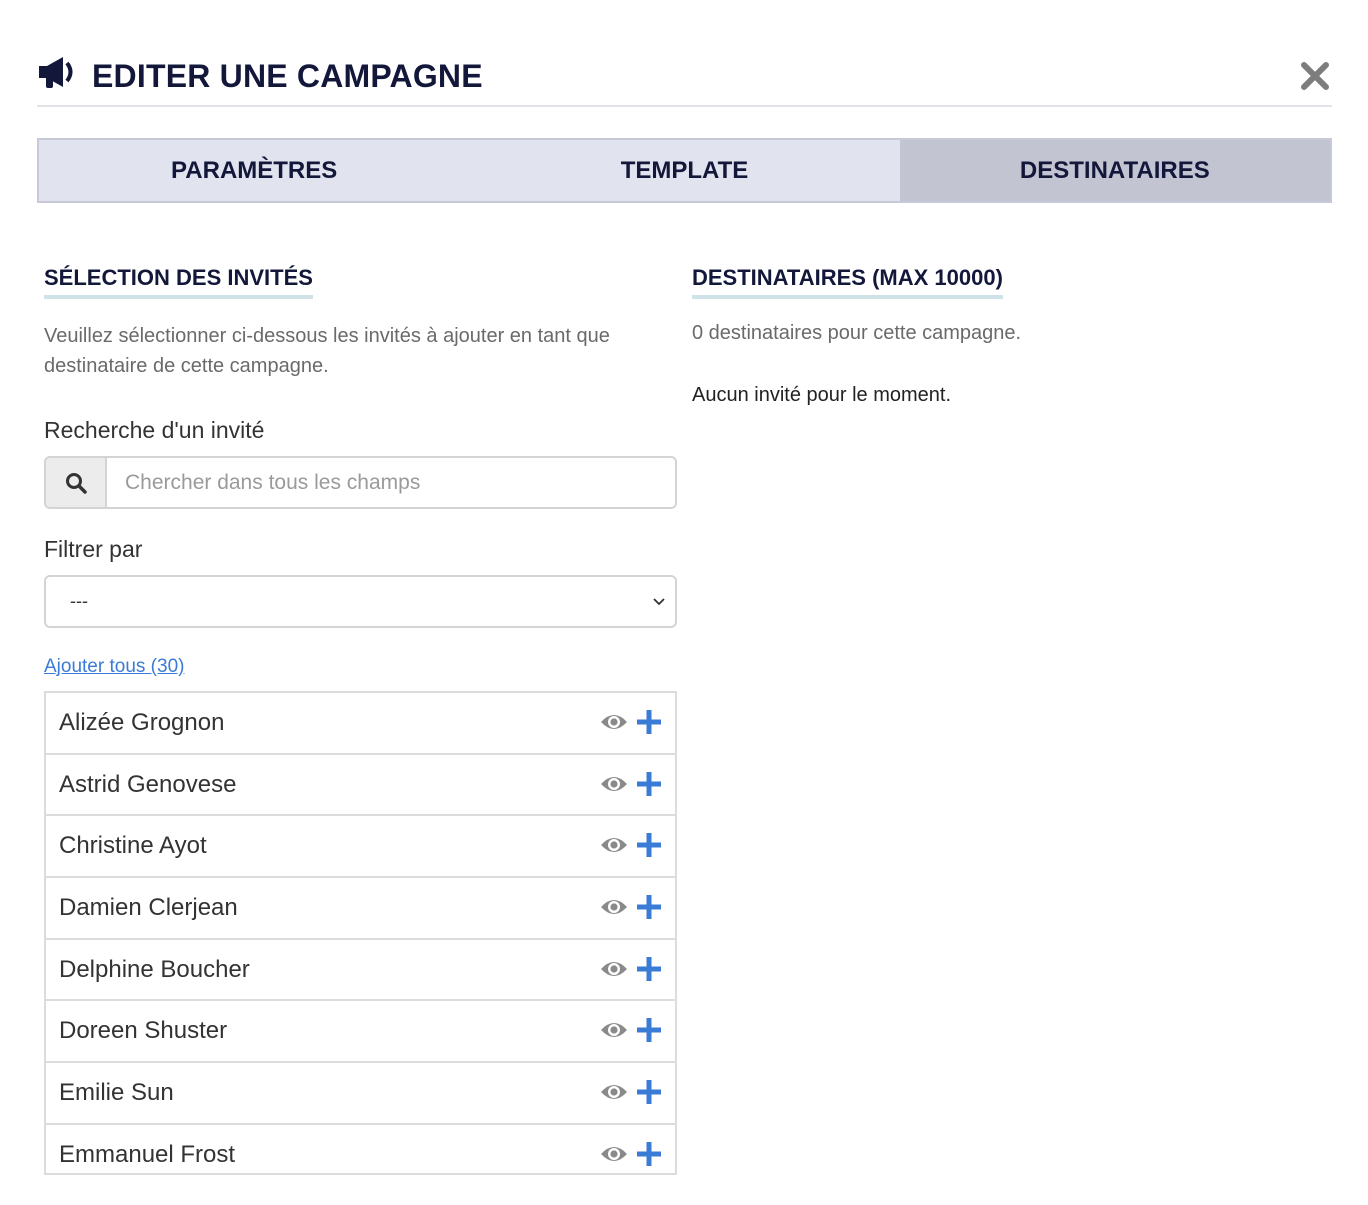 This screenshot has height=1205, width=1368. Describe the element at coordinates (287, 76) in the screenshot. I see `modal-title: EDITER UNE CAMPAGNE` at that location.